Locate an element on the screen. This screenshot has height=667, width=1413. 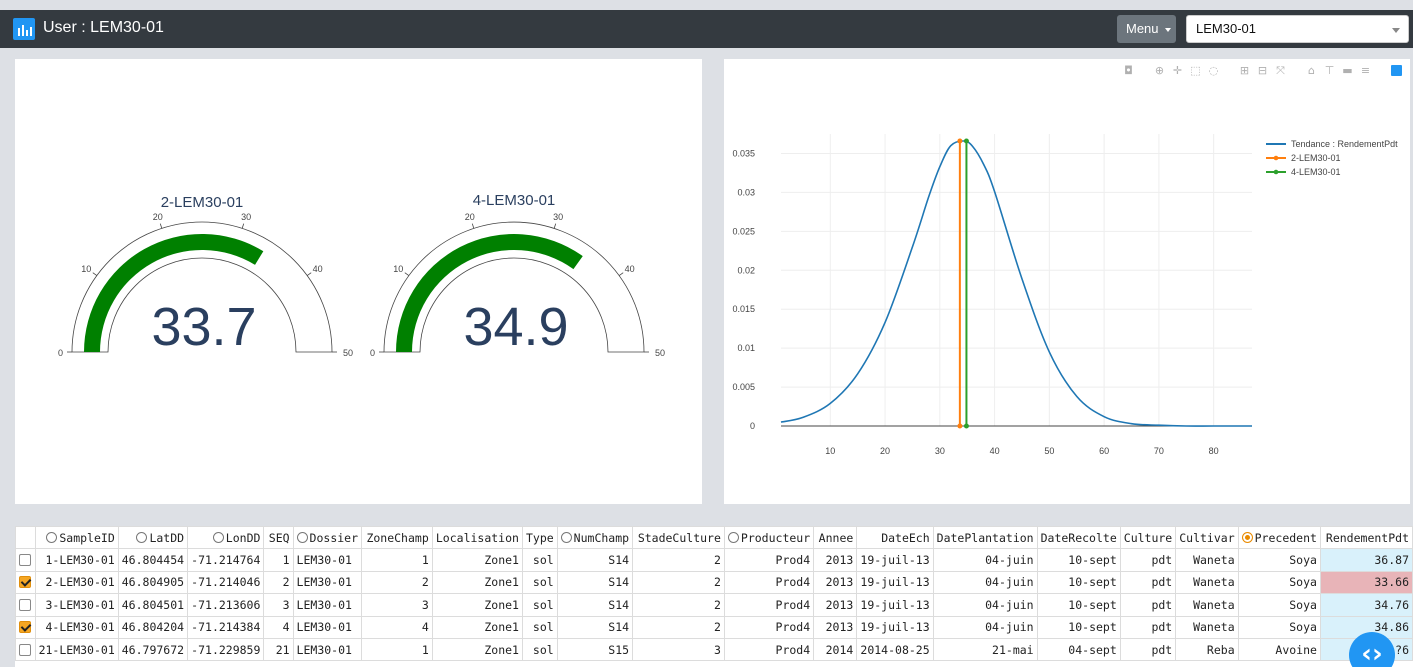
column-header: LatDD is located at coordinates (153, 538).